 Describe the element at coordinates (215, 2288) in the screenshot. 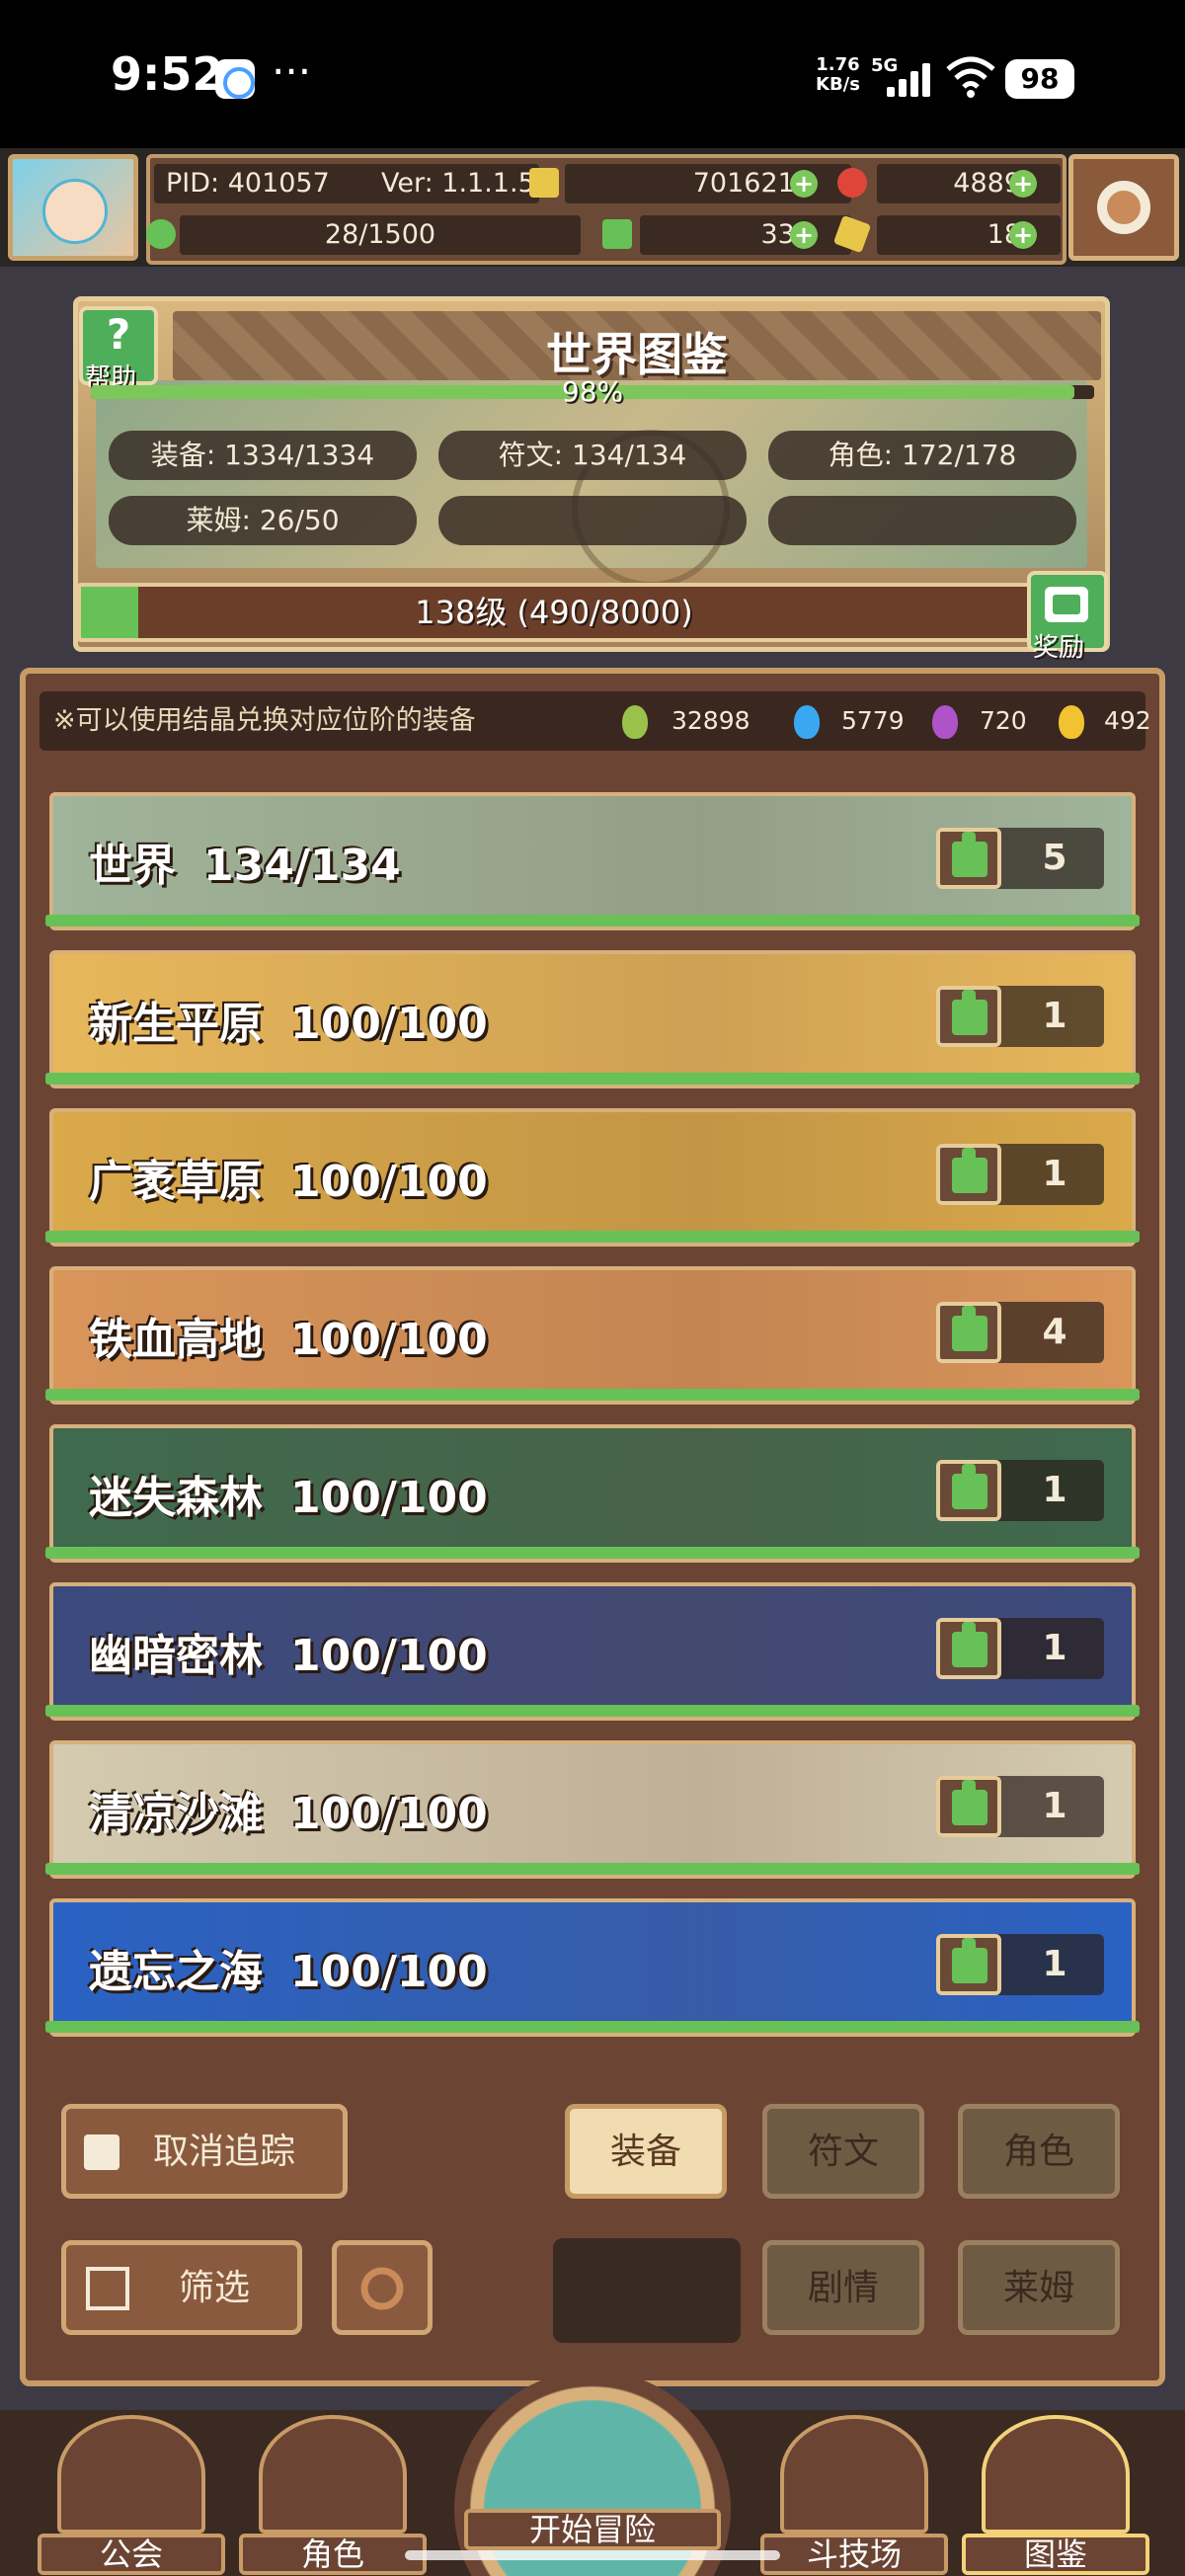

I see `filter-label: 筛选` at that location.